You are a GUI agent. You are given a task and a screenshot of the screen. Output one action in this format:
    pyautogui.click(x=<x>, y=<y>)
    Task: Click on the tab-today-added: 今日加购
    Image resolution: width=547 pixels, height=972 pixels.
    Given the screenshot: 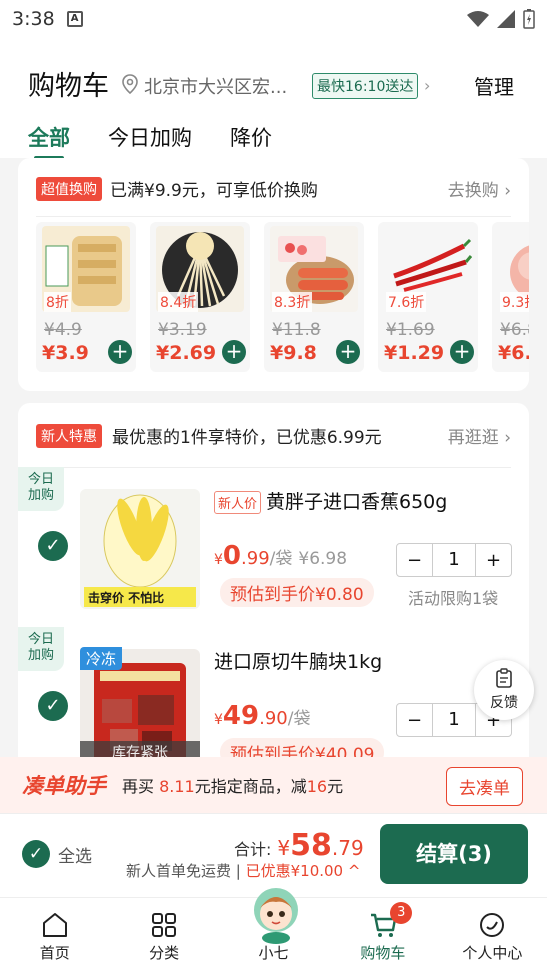 What is the action you would take?
    pyautogui.click(x=150, y=141)
    